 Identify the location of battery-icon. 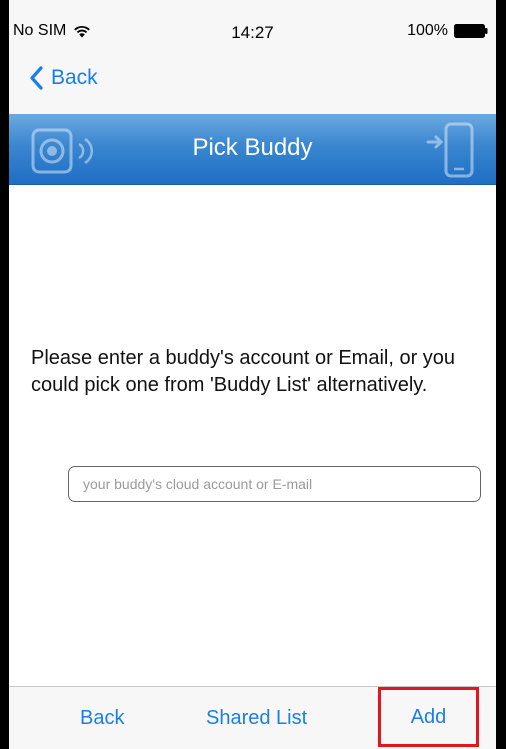
(471, 31).